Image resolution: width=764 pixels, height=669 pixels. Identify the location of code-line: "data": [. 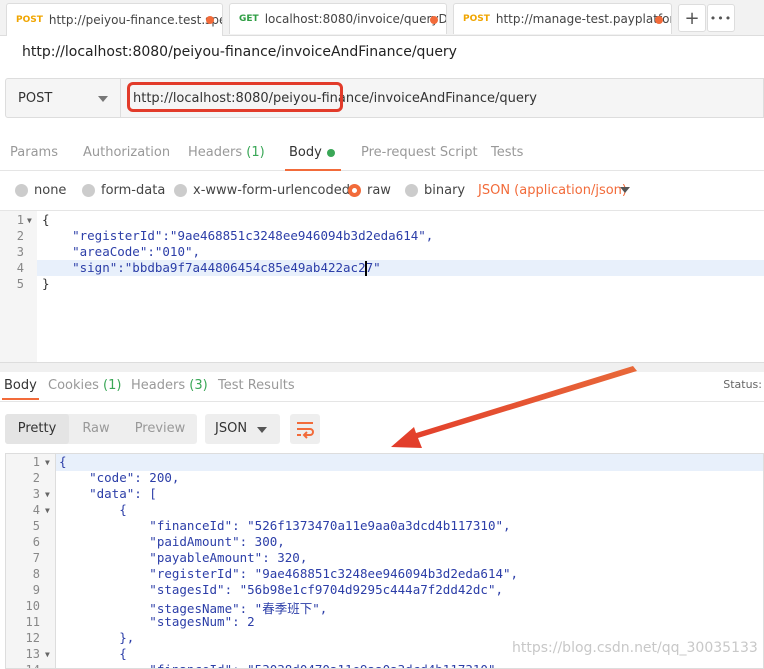
(108, 493).